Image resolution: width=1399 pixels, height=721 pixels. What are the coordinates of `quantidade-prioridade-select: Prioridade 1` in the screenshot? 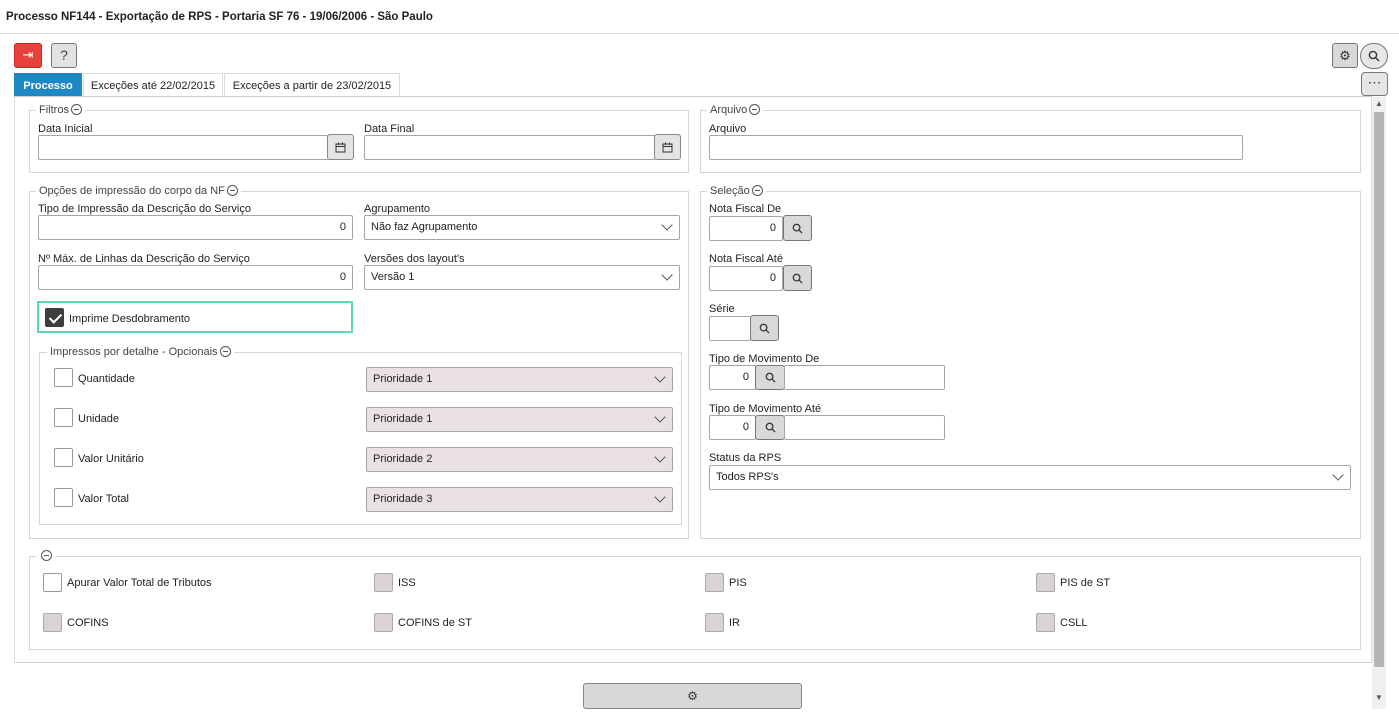 It's located at (519, 379).